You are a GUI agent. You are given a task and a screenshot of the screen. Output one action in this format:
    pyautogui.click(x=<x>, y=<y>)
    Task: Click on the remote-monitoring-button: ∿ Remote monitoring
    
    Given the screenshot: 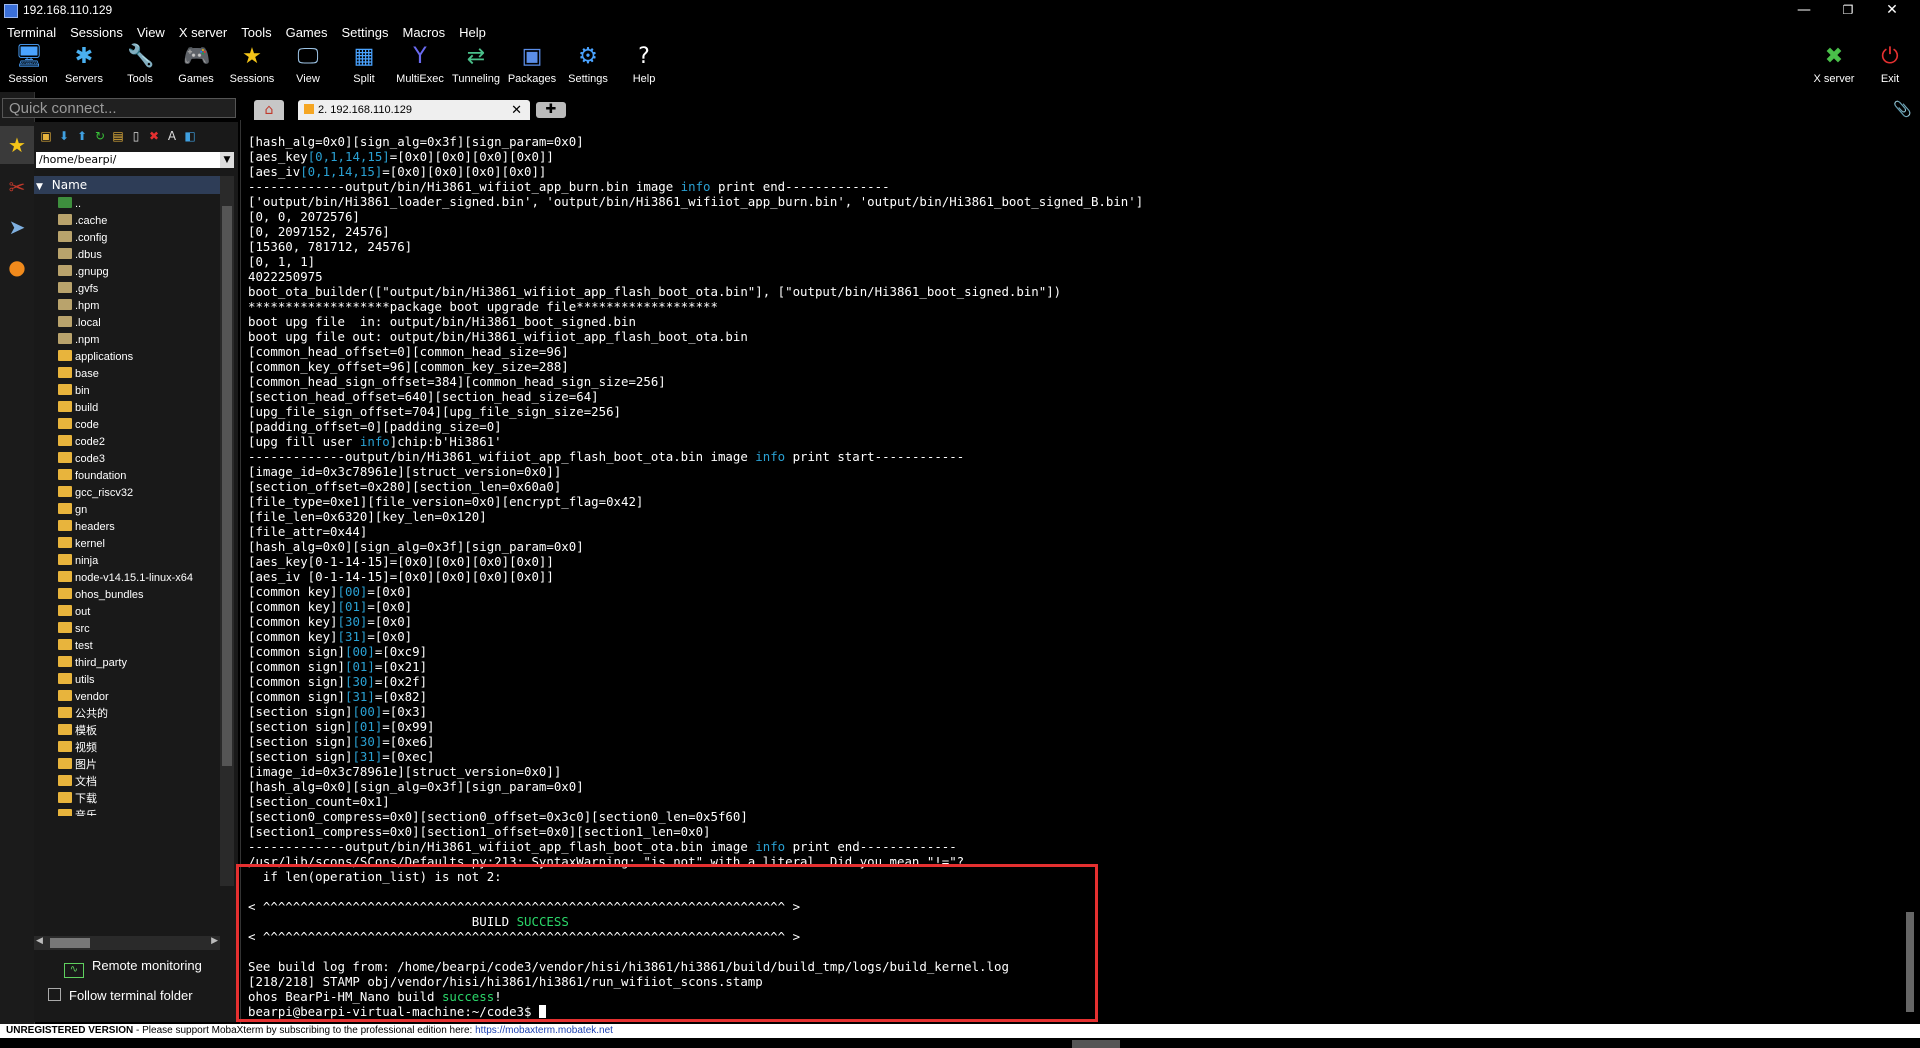 What is the action you would take?
    pyautogui.click(x=133, y=968)
    